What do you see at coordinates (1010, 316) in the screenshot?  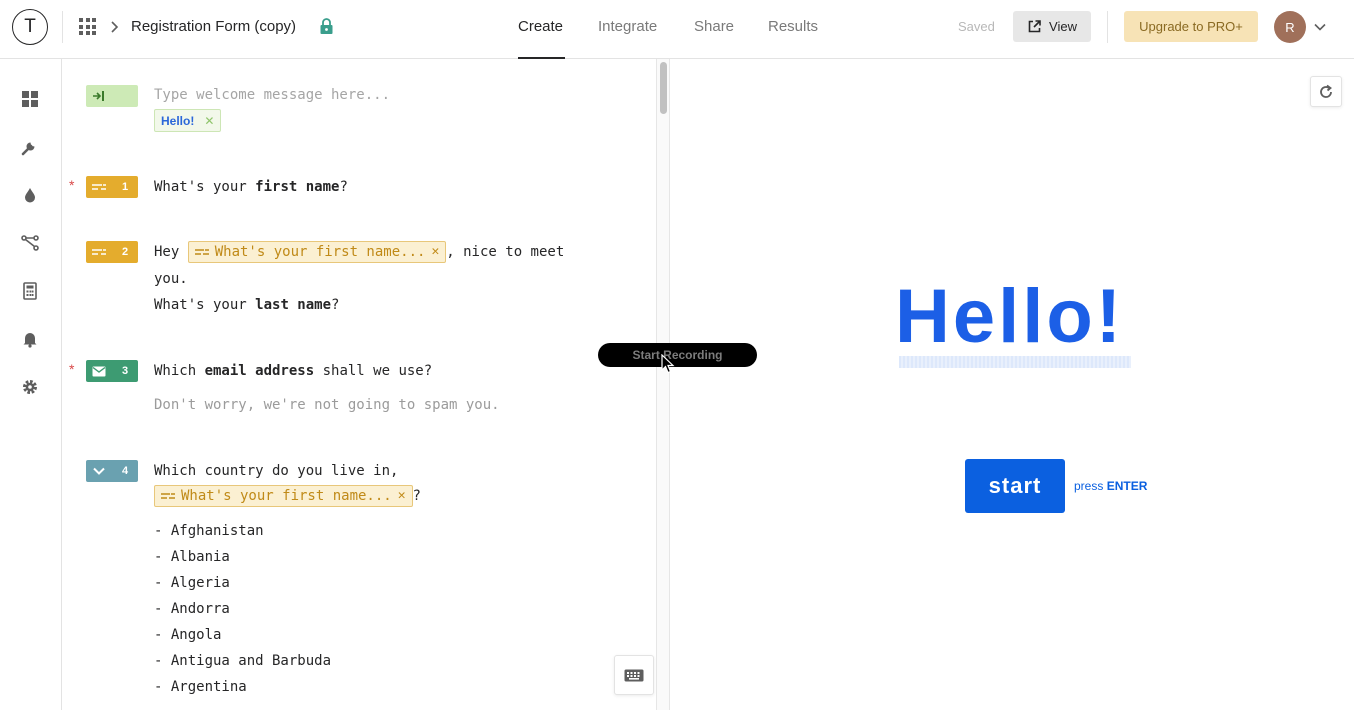 I see `welcome-heading: Hello!` at bounding box center [1010, 316].